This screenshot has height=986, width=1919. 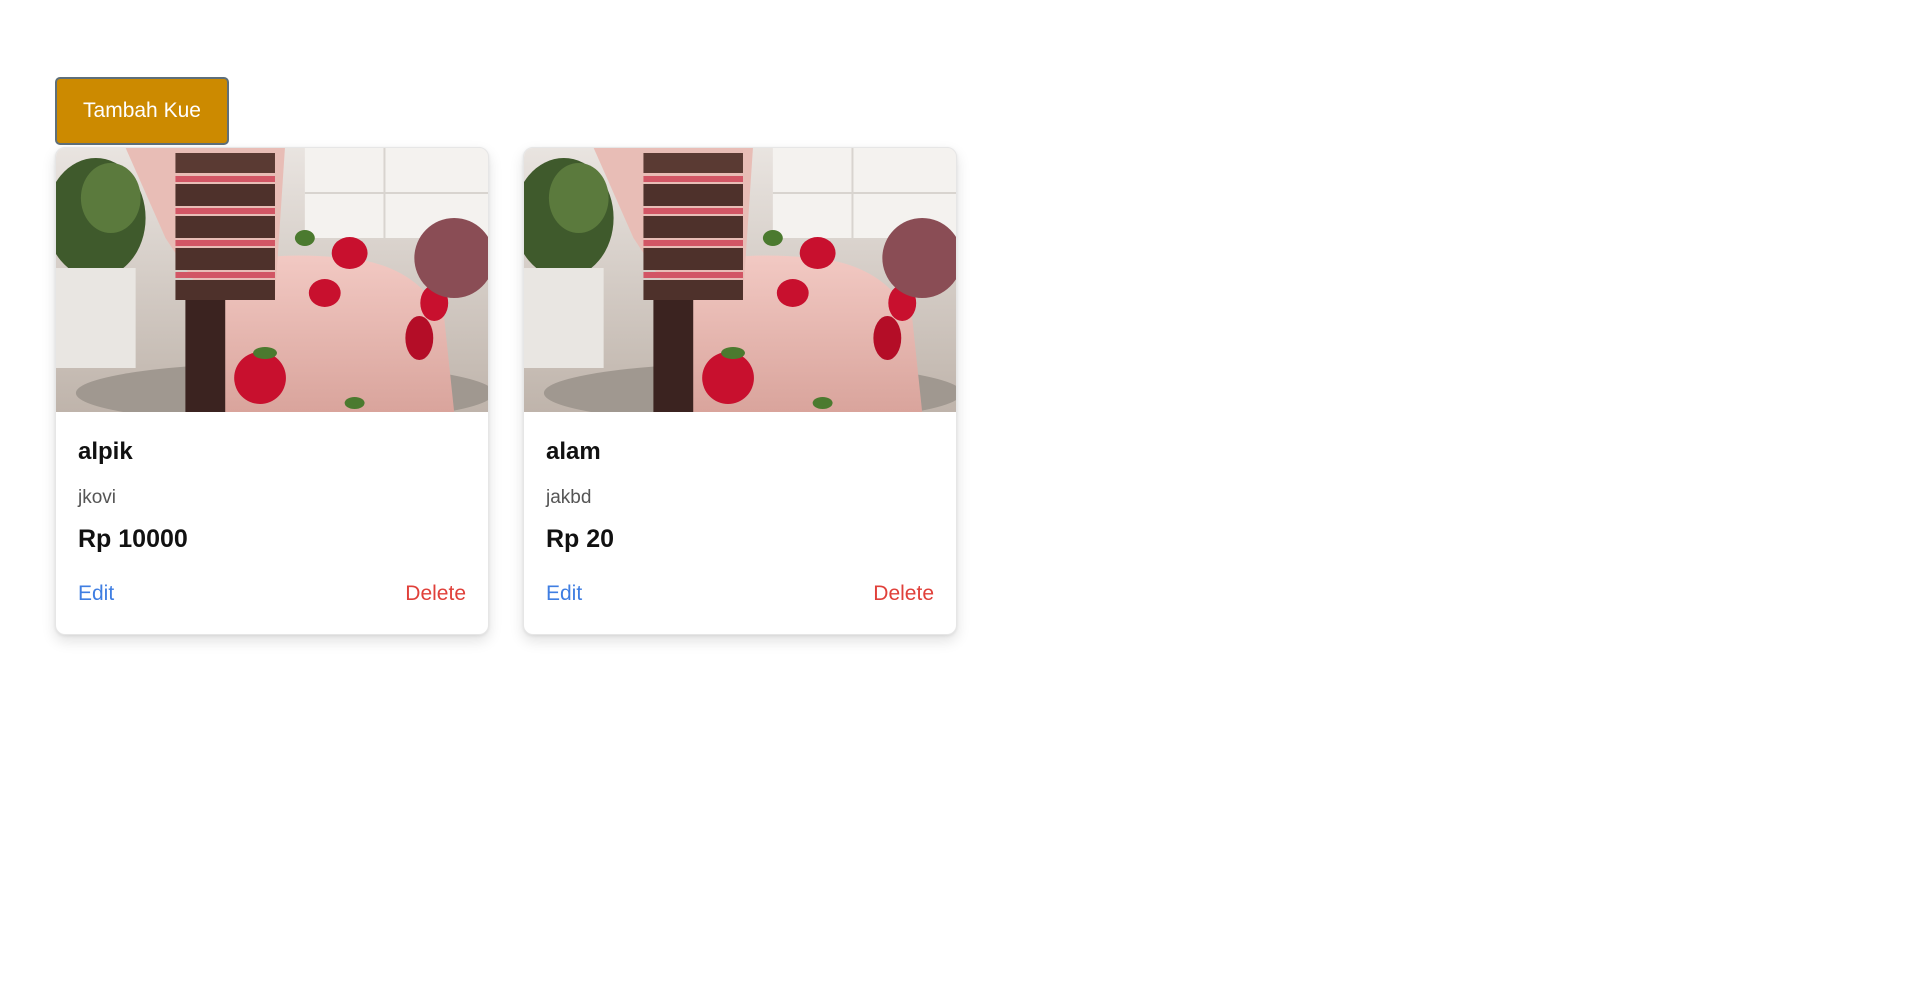 What do you see at coordinates (569, 497) in the screenshot?
I see `cake-description: jakbd` at bounding box center [569, 497].